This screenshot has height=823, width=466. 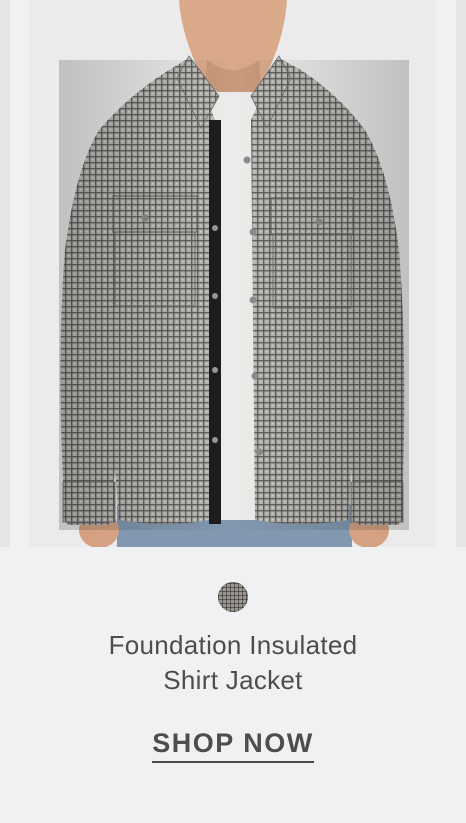 I want to click on shop-now-link: SHOP NOW, so click(x=233, y=744).